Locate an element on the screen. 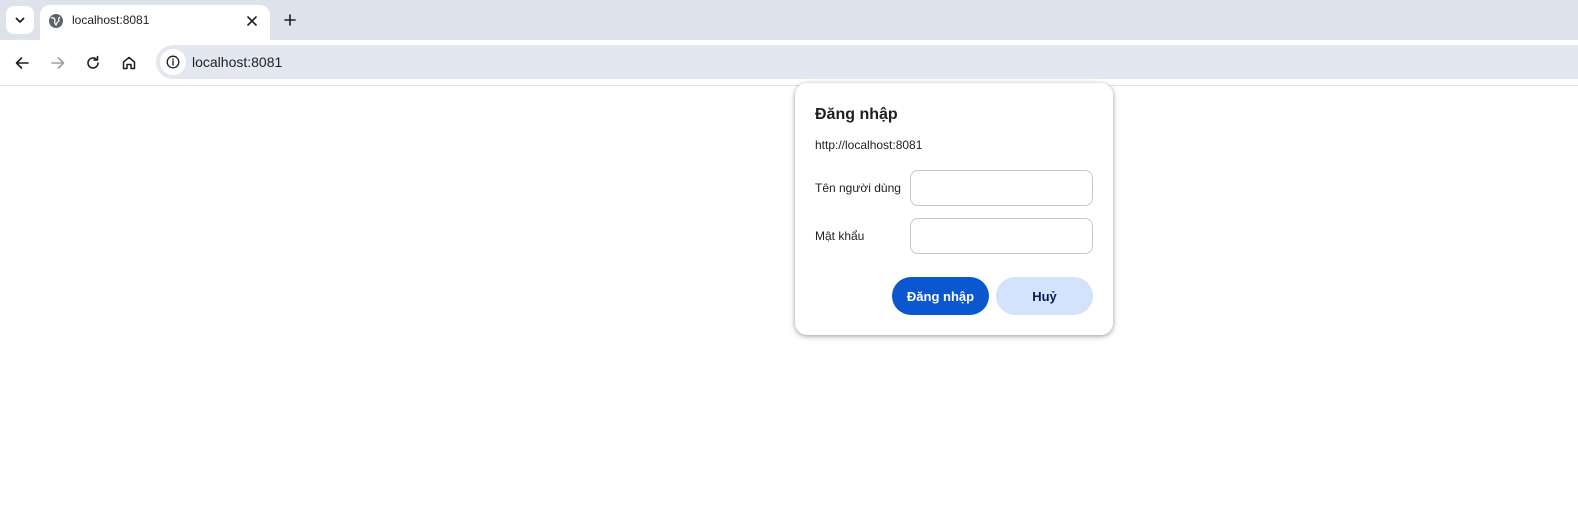 This screenshot has height=510, width=1578. plus-icon is located at coordinates (290, 20).